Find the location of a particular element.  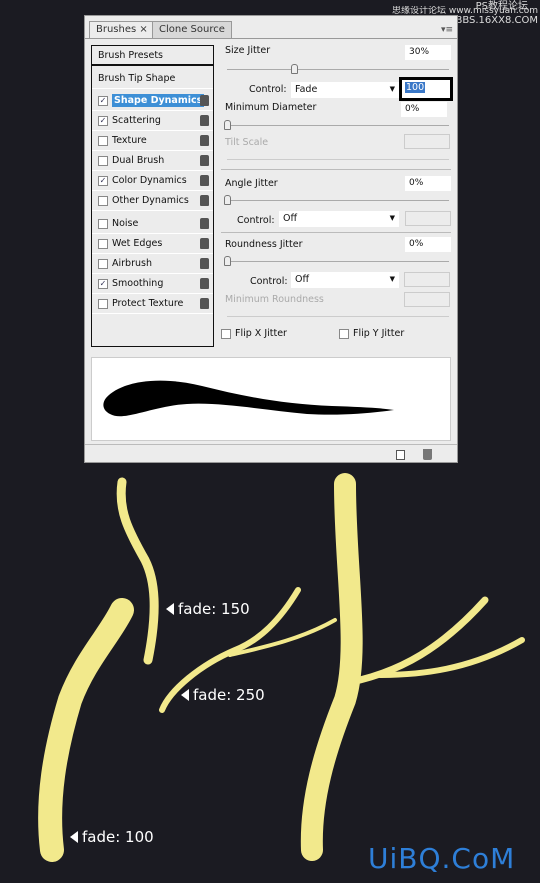

annotation-fade-250: fade: 250 is located at coordinates (223, 695).